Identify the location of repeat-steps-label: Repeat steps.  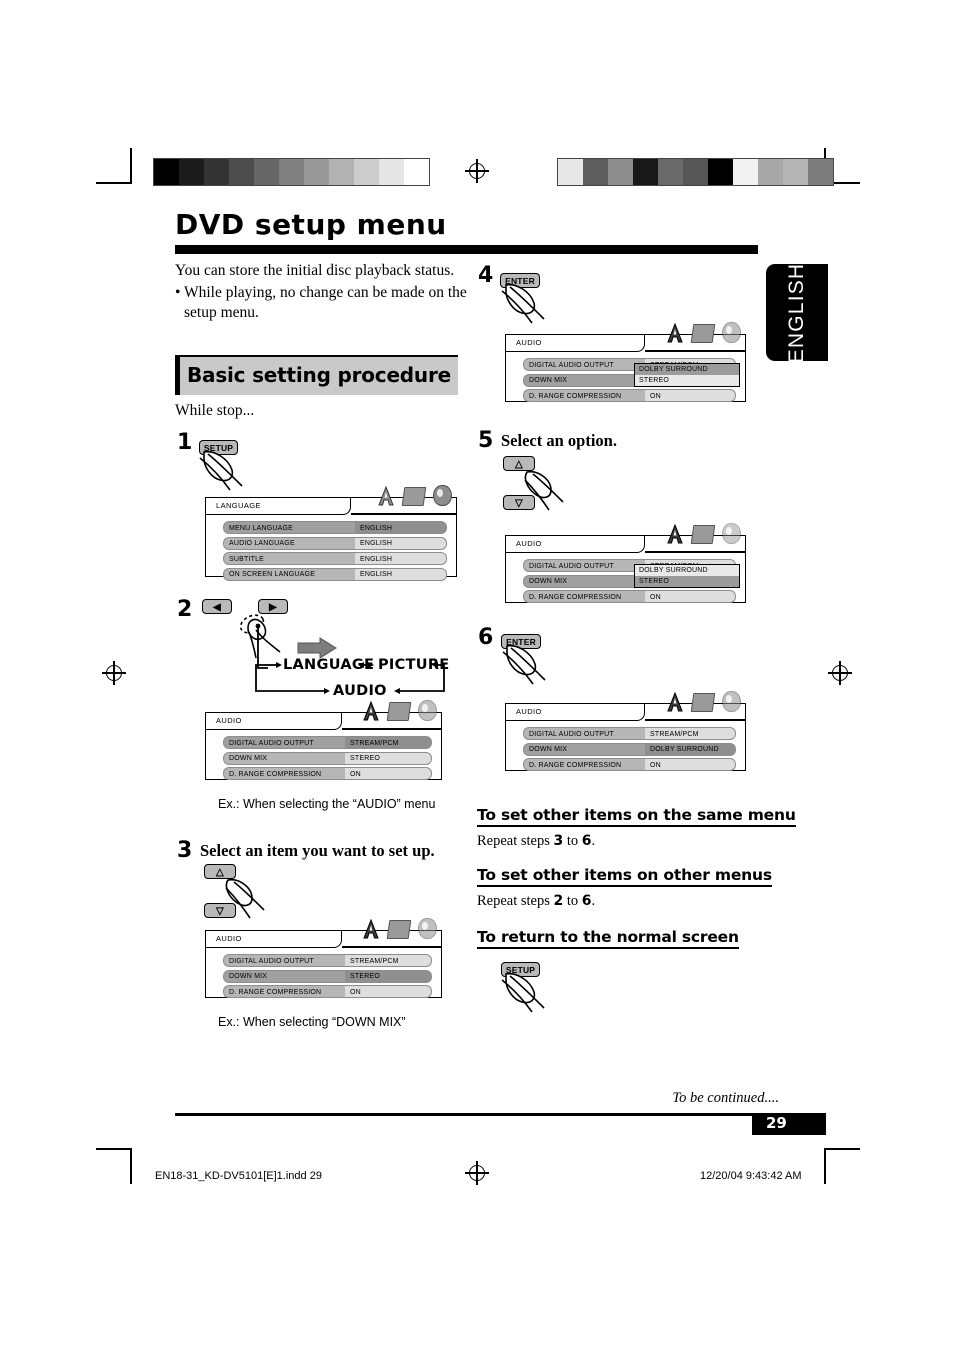
(515, 841).